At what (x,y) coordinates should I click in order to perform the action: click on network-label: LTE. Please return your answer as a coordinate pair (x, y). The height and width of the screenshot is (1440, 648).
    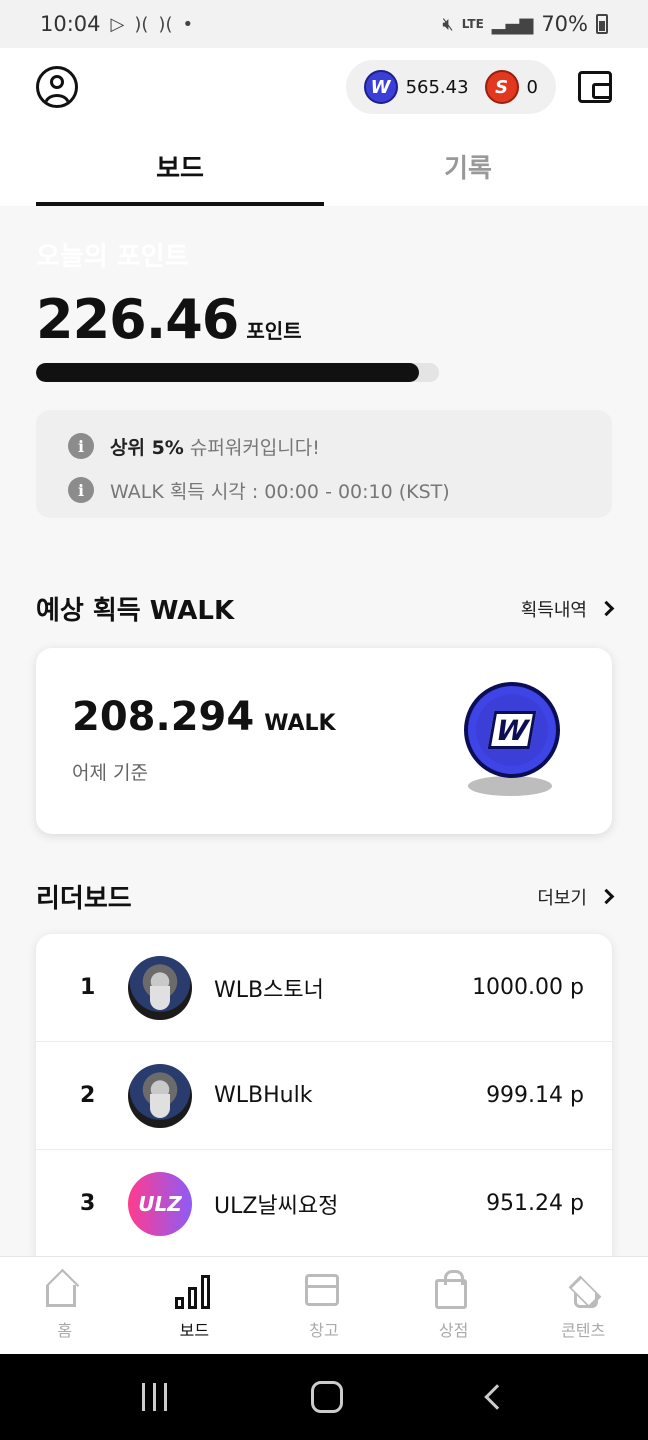
    Looking at the image, I should click on (472, 24).